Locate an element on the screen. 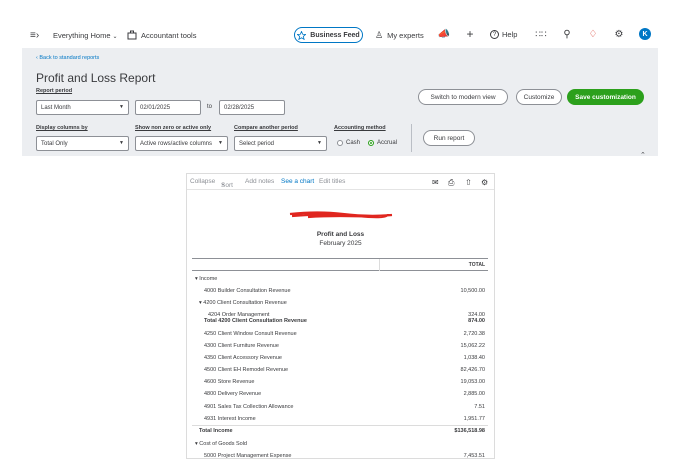  megaphone-icon: 📣 is located at coordinates (444, 34).